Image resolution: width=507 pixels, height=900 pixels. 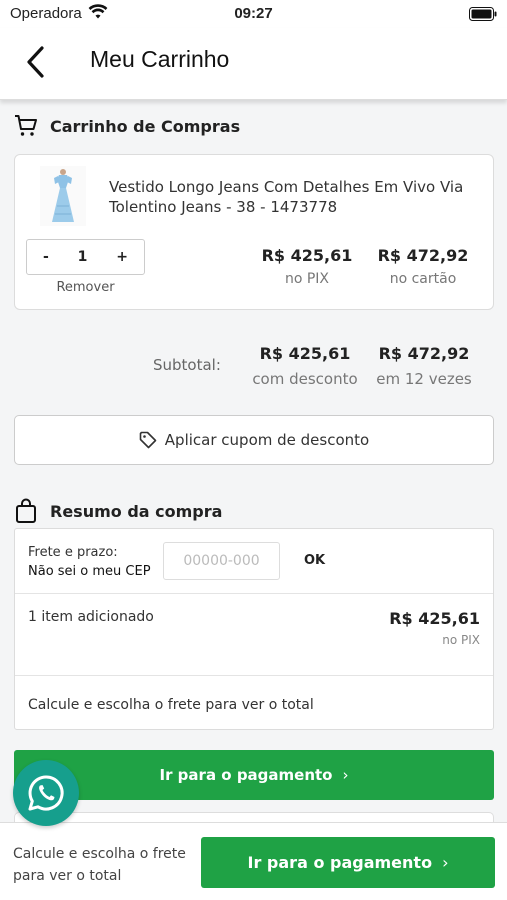 I want to click on price-card: R$ 472,92 no cartão, so click(x=423, y=266).